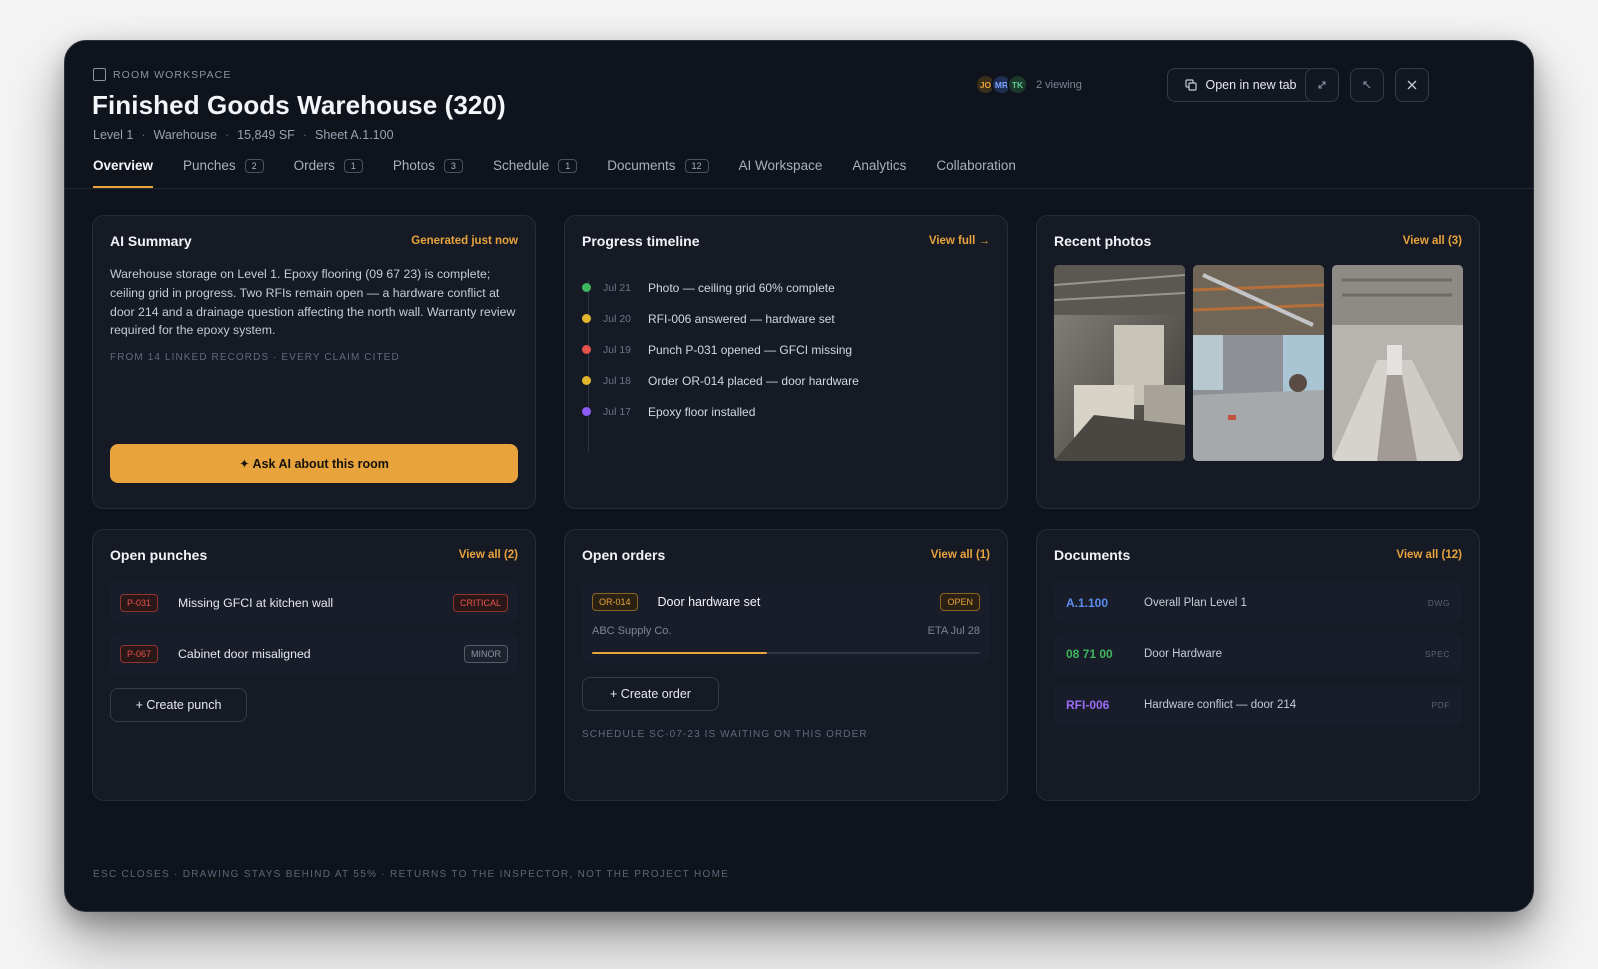  Describe the element at coordinates (254, 166) in the screenshot. I see `tab-count-badge: 2` at that location.